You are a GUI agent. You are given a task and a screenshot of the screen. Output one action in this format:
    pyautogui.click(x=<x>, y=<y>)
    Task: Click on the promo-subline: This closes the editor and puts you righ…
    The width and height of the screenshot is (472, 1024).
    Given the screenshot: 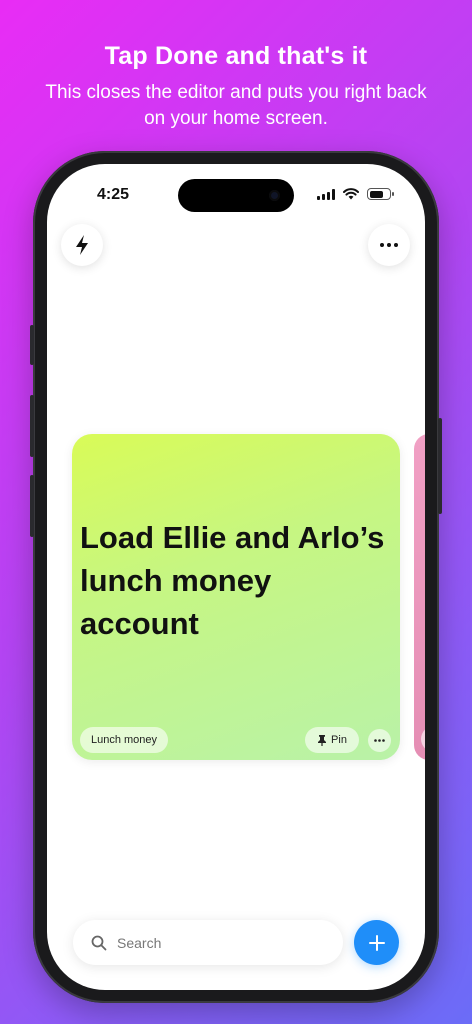 What is the action you would take?
    pyautogui.click(x=236, y=105)
    